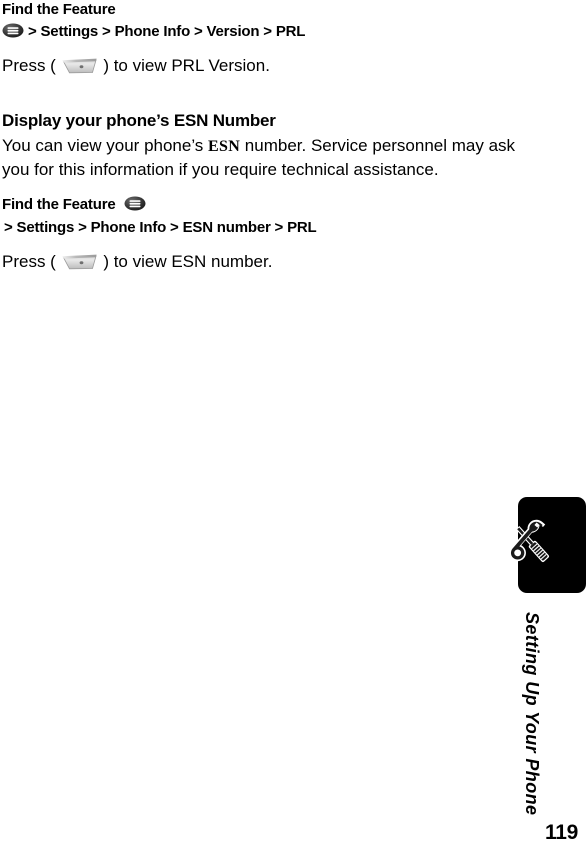  What do you see at coordinates (260, 204) in the screenshot?
I see `find-the-feature-heading-2: Find the Feature` at bounding box center [260, 204].